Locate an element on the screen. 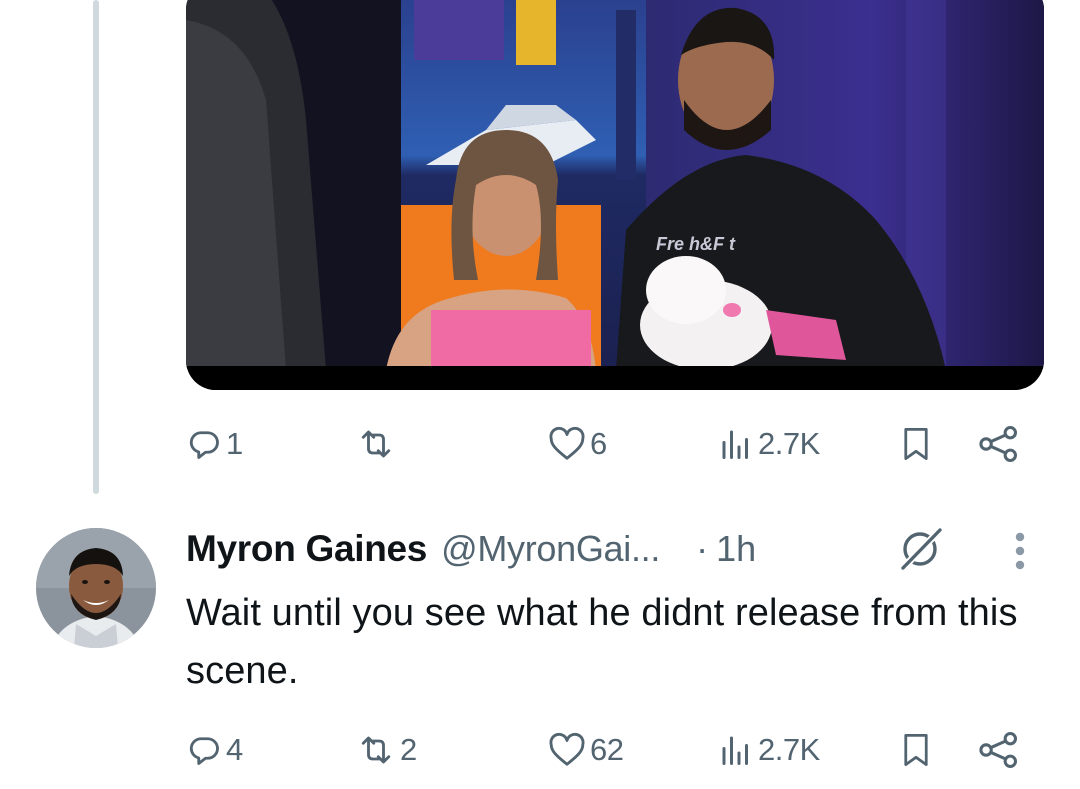 Image resolution: width=1080 pixels, height=789 pixels. reply-button: 1 is located at coordinates (214, 444).